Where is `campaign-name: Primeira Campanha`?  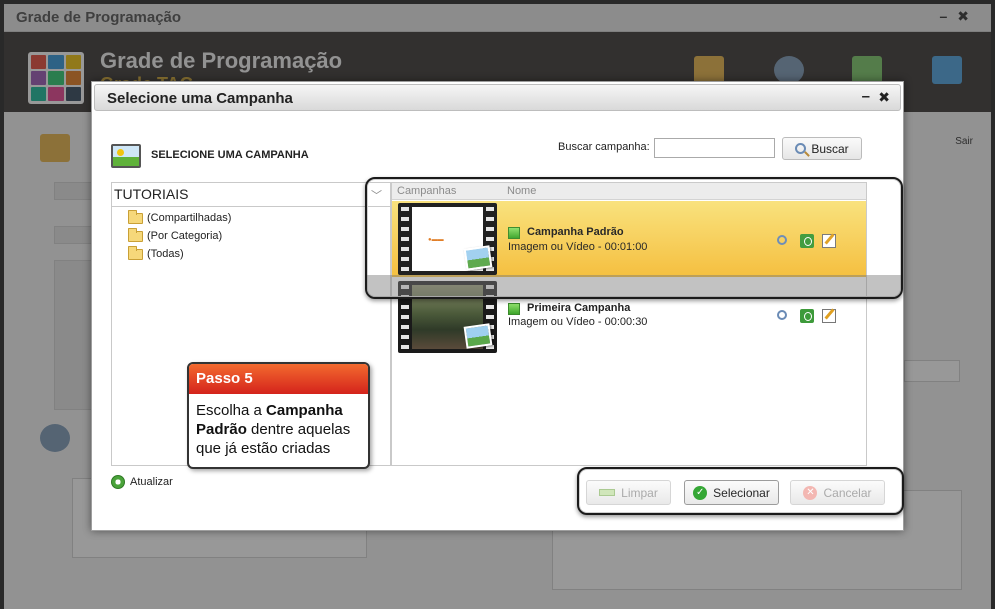
campaign-name: Primeira Campanha is located at coordinates (579, 308).